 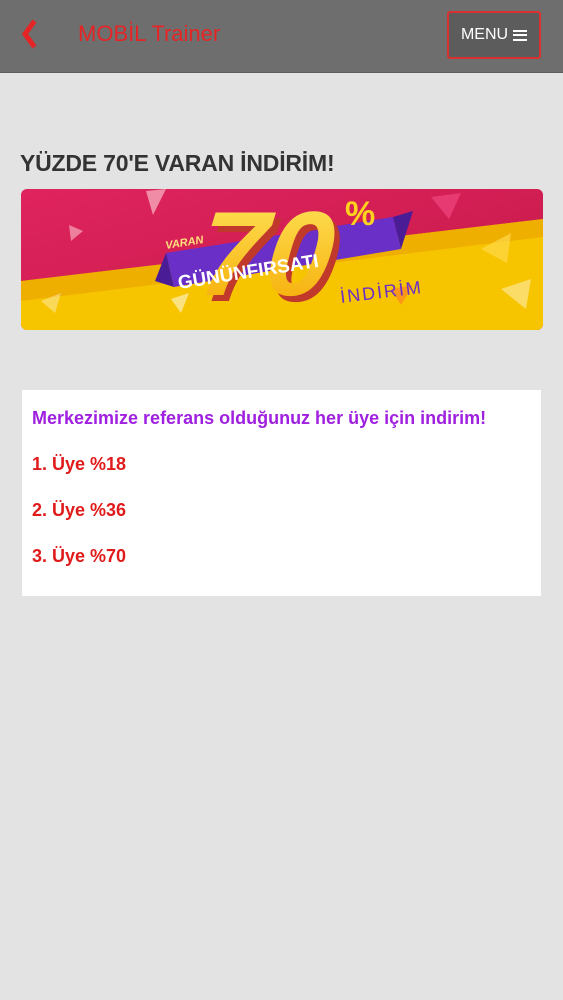 What do you see at coordinates (267, 255) in the screenshot?
I see `banner-number: 70` at bounding box center [267, 255].